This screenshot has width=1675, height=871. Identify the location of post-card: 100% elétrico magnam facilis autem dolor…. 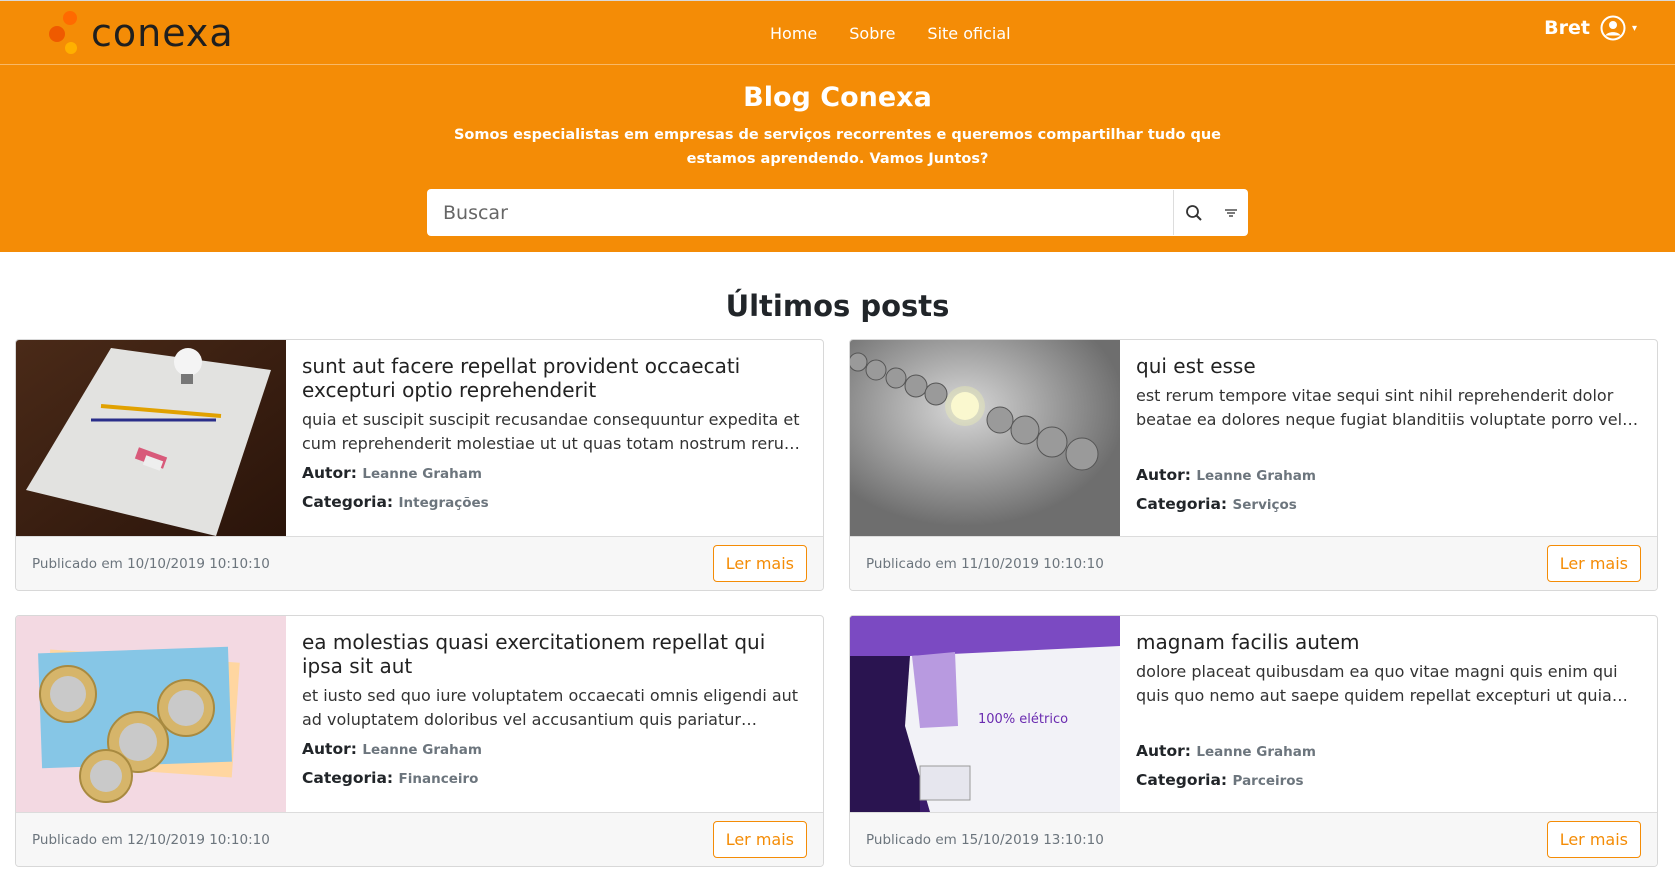
(1253, 741).